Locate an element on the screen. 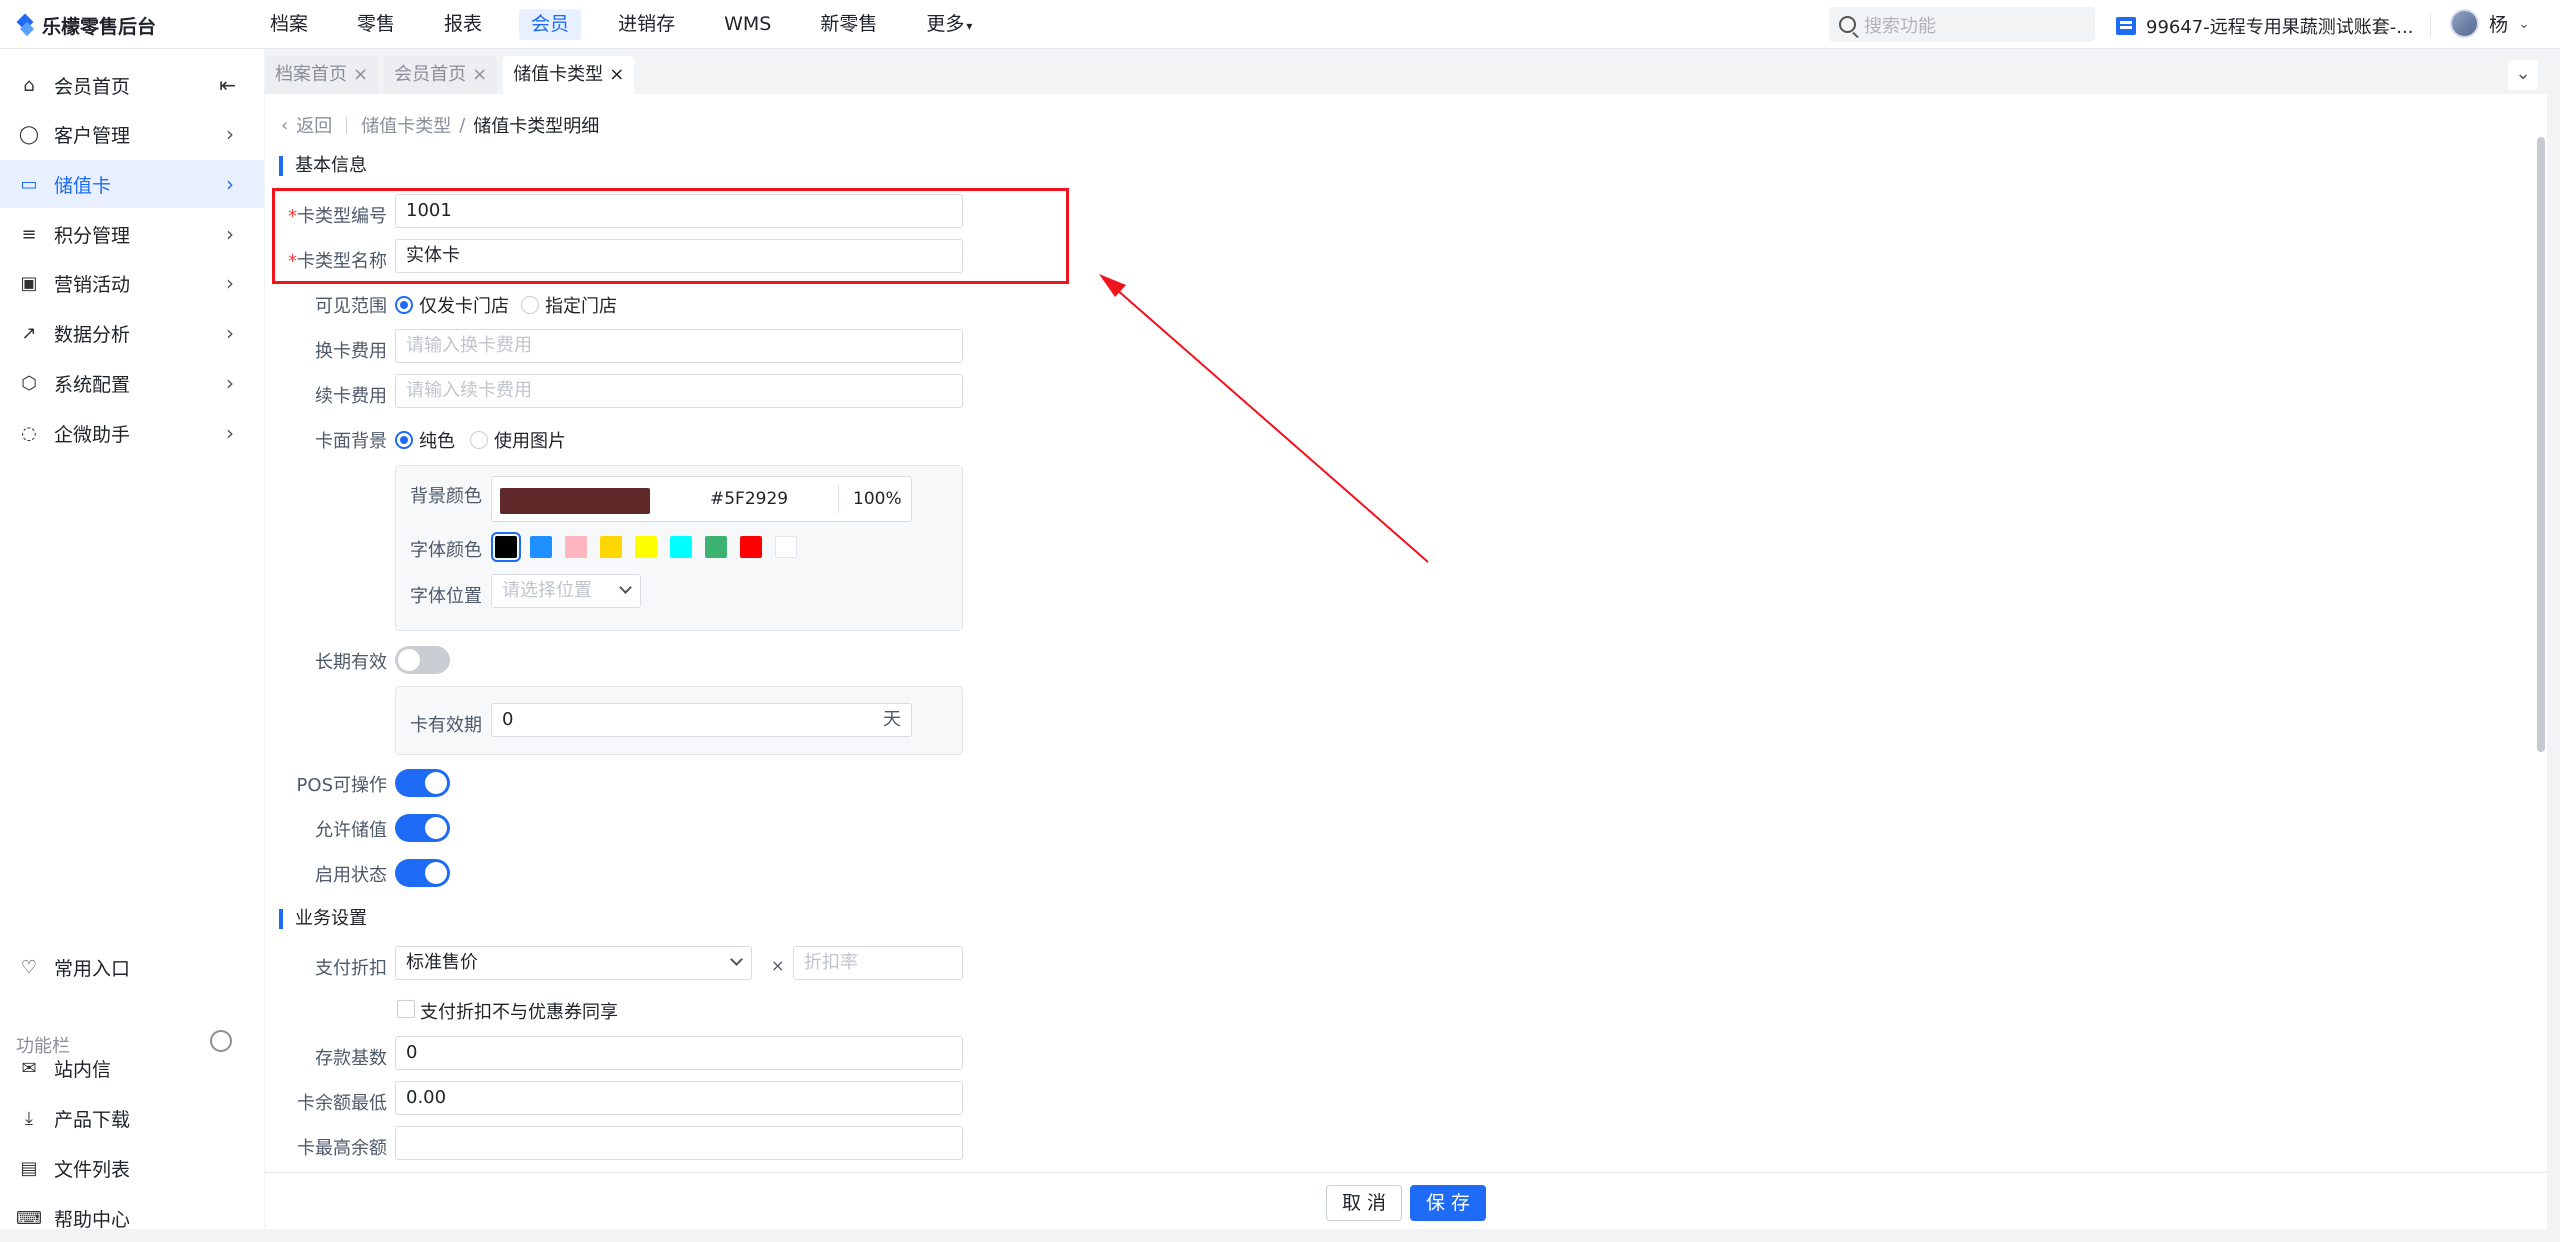 The height and width of the screenshot is (1242, 2560). bg-color-swatch is located at coordinates (575, 501).